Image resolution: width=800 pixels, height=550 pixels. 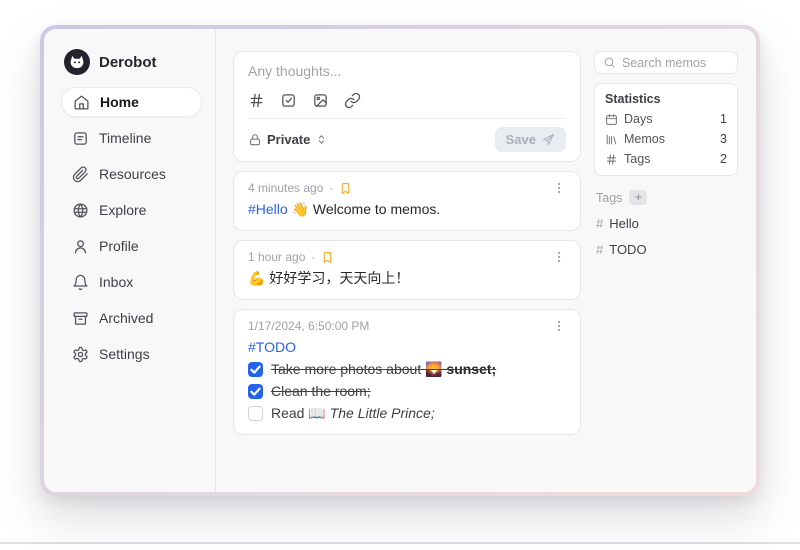 I want to click on sidebar-item-profile: Profile, so click(x=131, y=246).